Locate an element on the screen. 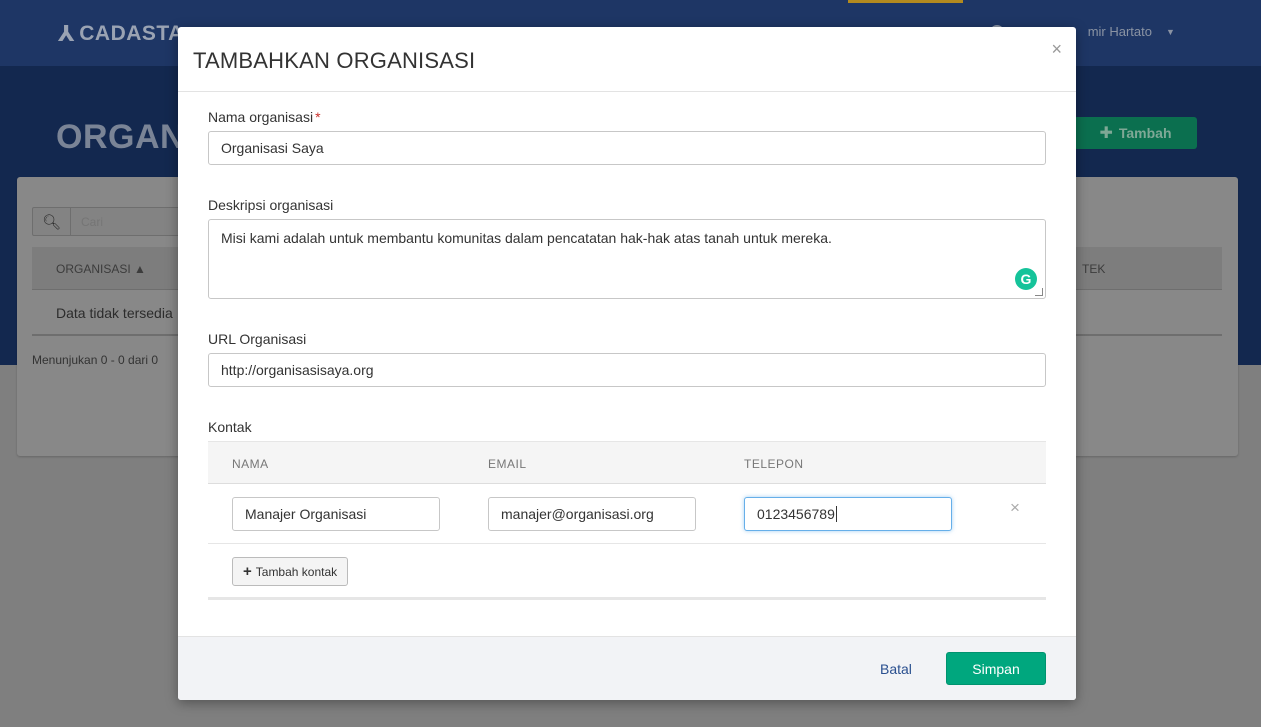 The height and width of the screenshot is (727, 1261). brand-logo: ⅄ CADASTA is located at coordinates (121, 34).